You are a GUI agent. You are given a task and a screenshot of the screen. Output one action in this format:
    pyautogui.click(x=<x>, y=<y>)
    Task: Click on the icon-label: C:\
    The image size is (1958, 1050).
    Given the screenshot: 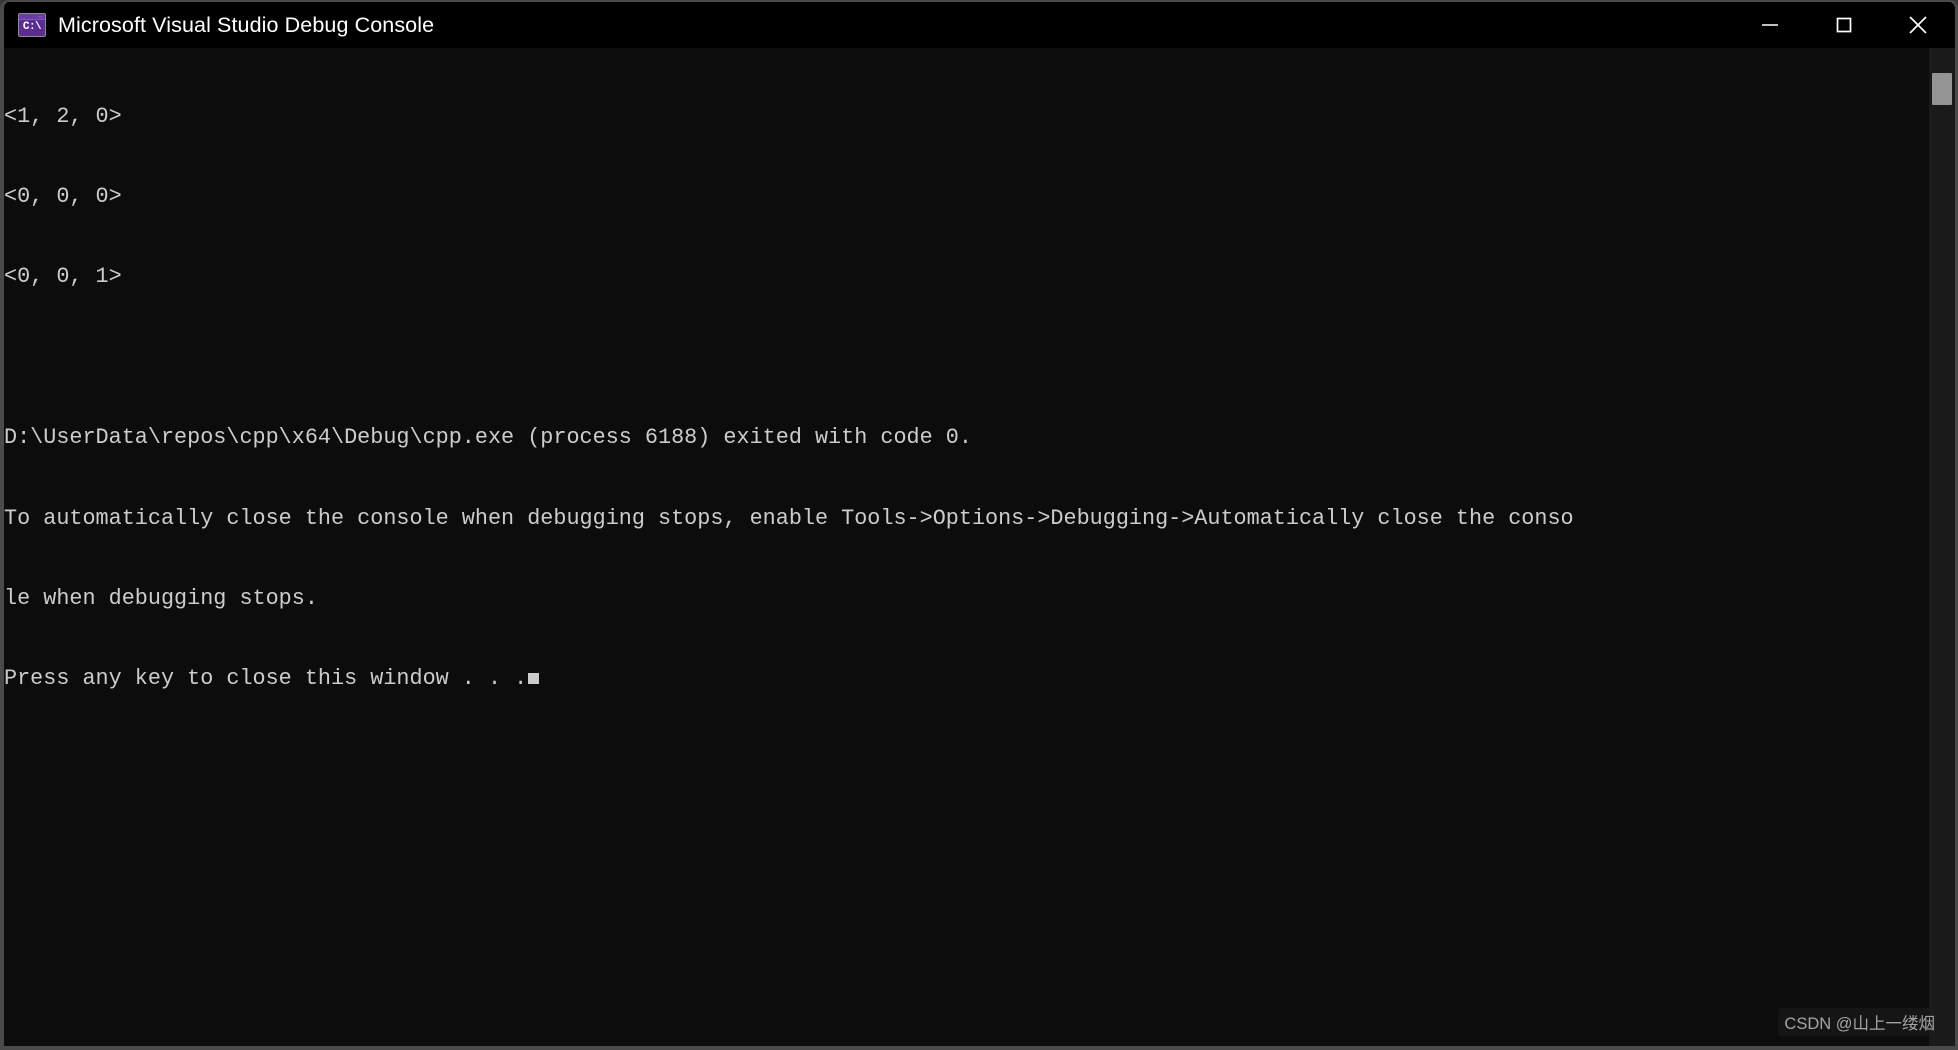 What is the action you would take?
    pyautogui.click(x=32, y=26)
    